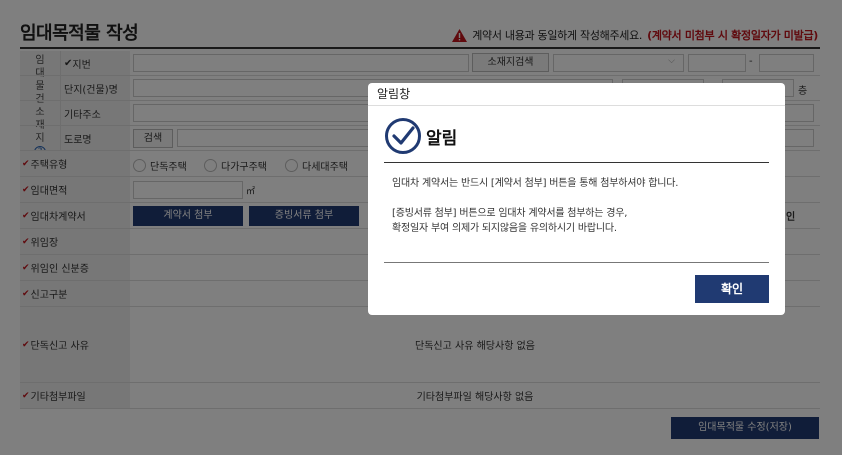  Describe the element at coordinates (576, 94) in the screenshot. I see `modal-header: 알림창` at that location.